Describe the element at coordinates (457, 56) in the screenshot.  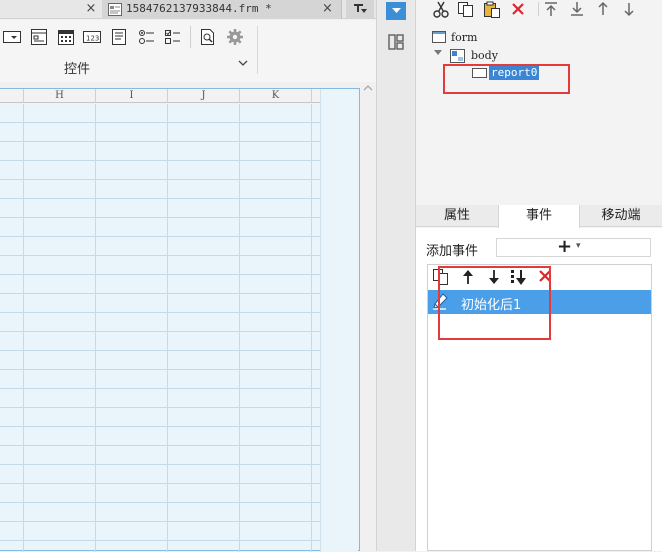
I see `body-node-icon` at that location.